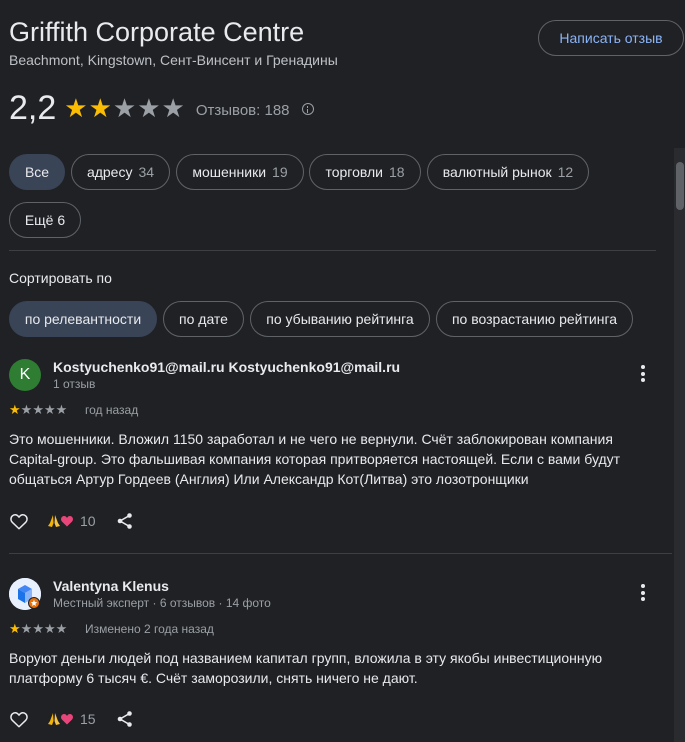 Image resolution: width=685 pixels, height=742 pixels. I want to click on reactions-count: 10, so click(88, 521).